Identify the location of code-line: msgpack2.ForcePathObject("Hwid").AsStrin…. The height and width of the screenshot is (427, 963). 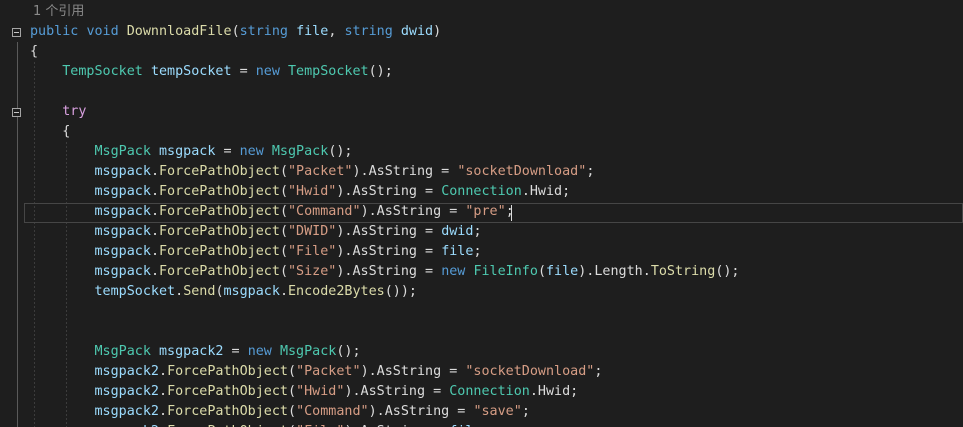
(304, 392).